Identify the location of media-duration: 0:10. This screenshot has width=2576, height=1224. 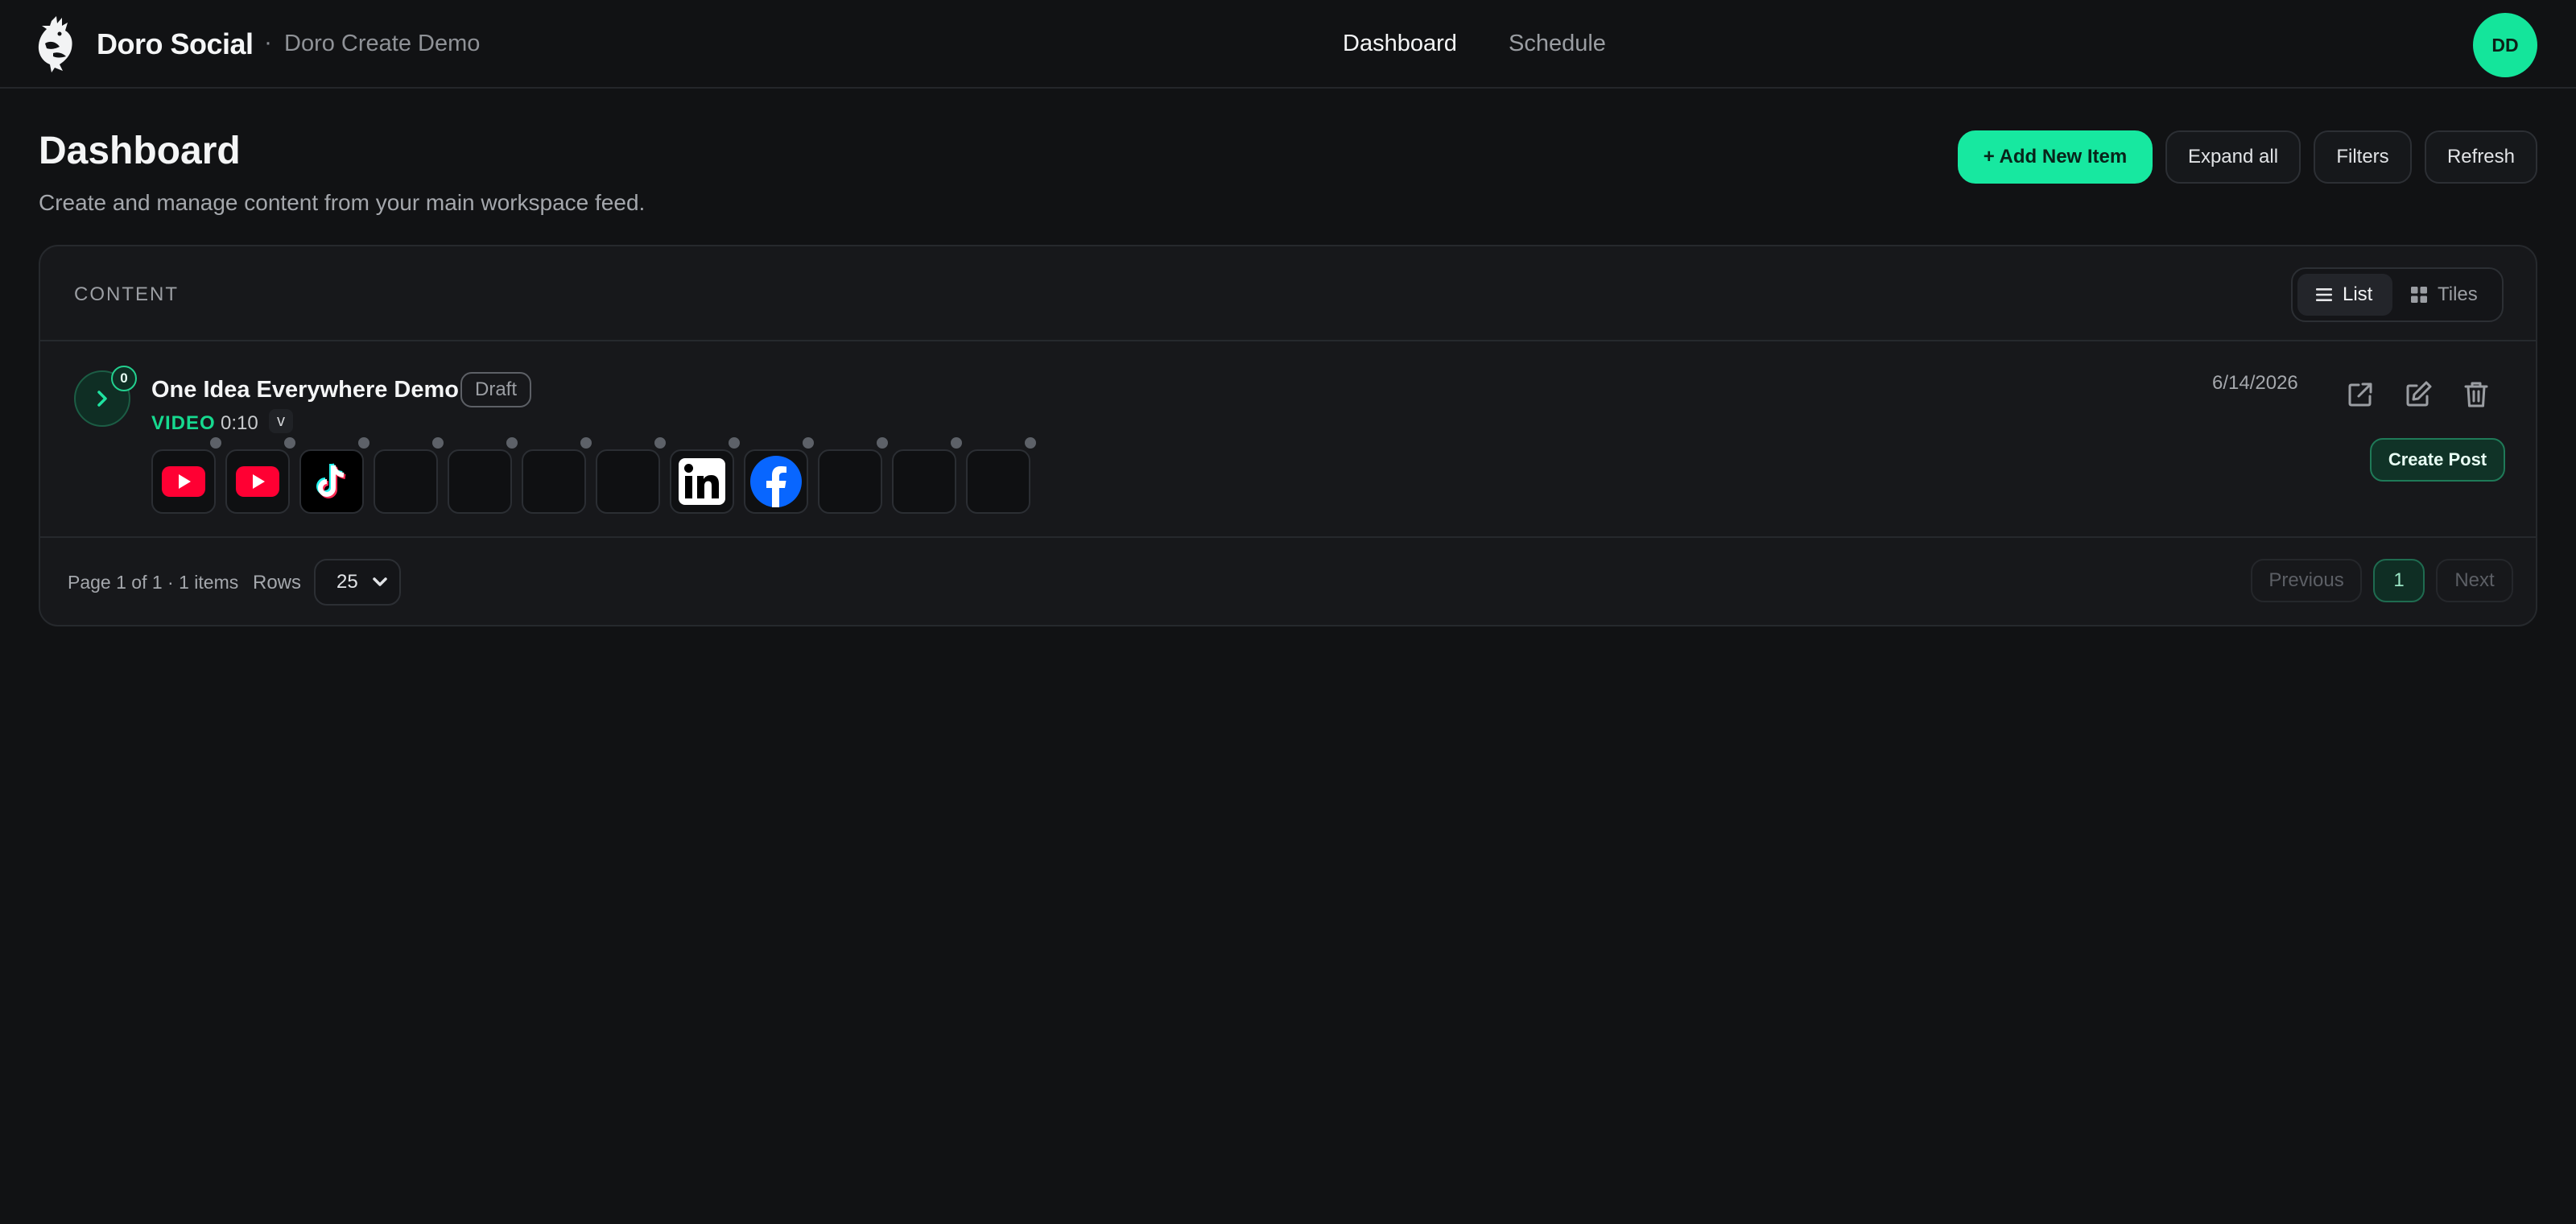
(239, 423).